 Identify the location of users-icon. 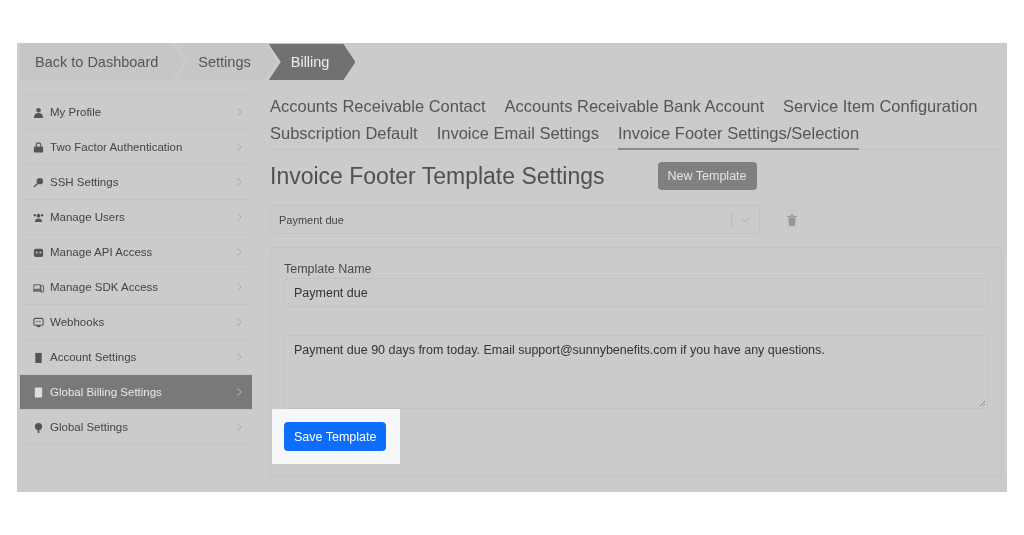
(38, 217).